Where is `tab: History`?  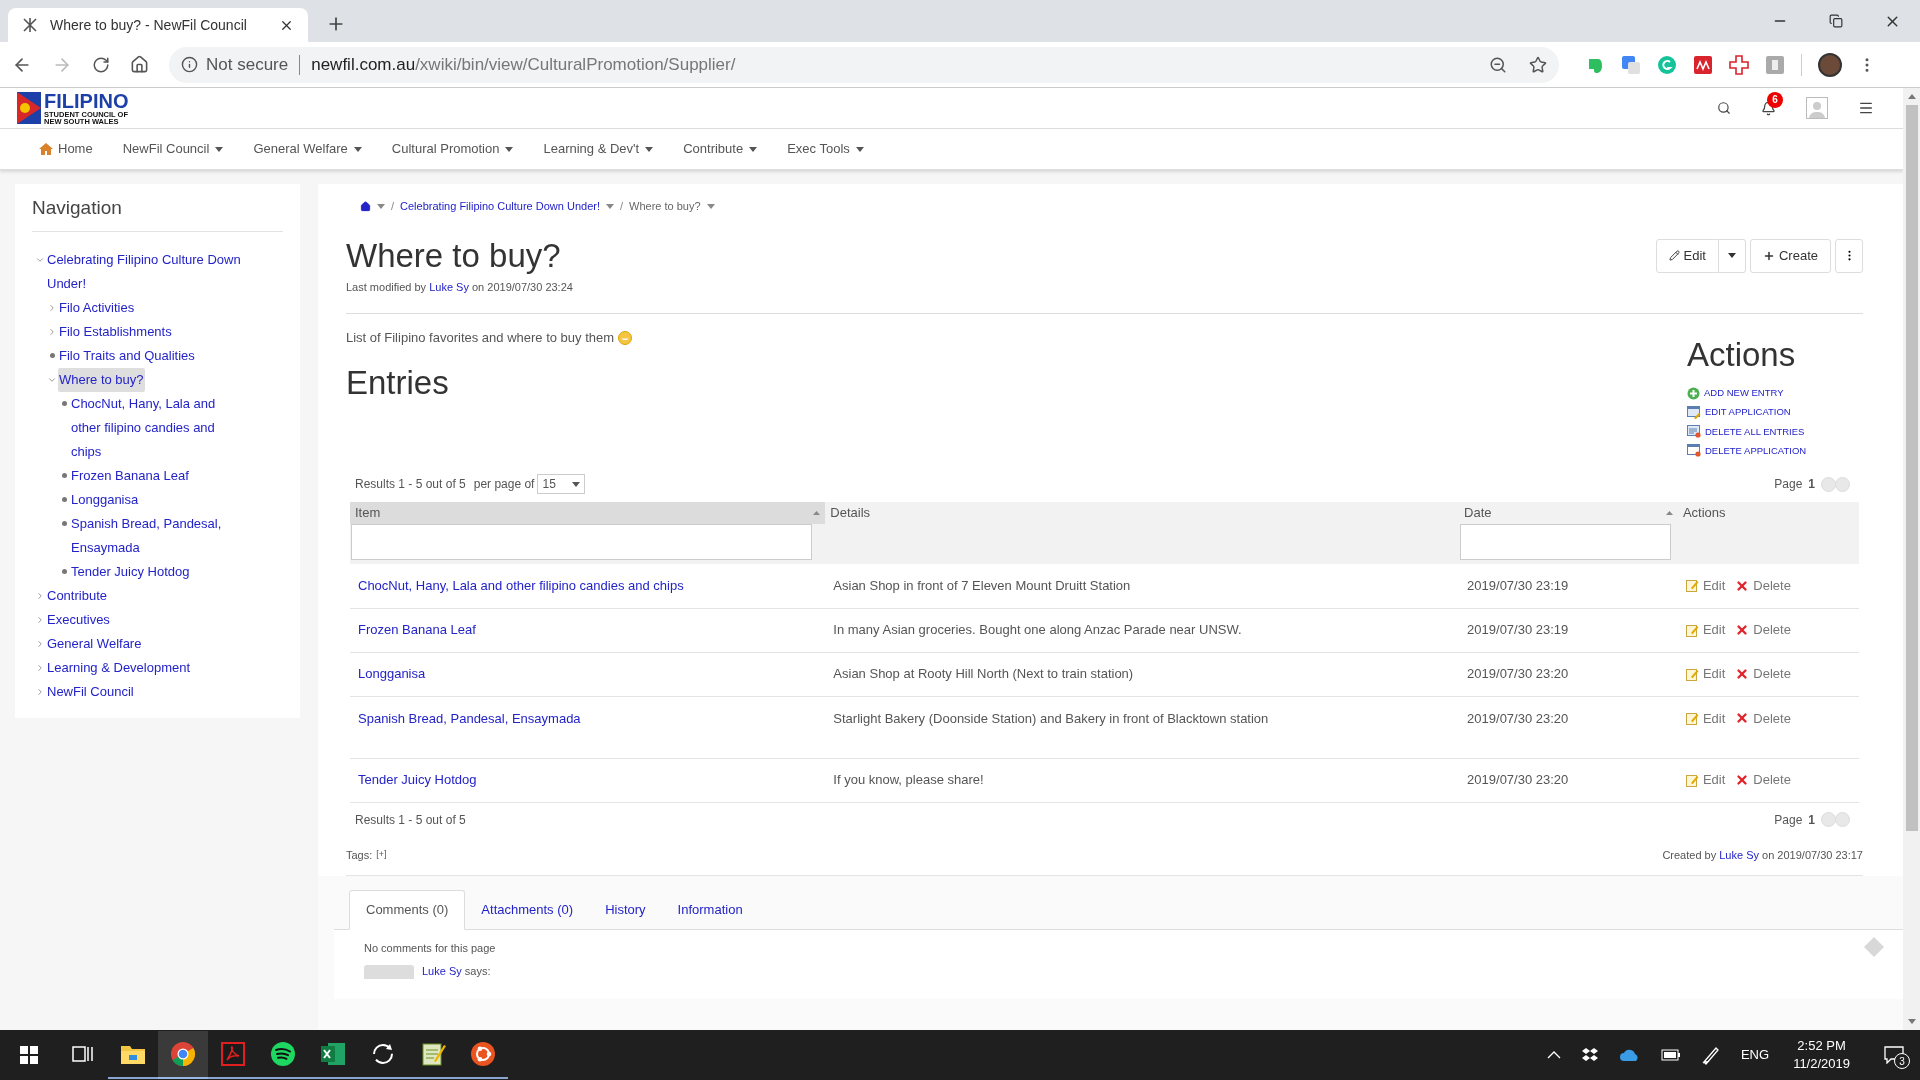 tab: History is located at coordinates (625, 910).